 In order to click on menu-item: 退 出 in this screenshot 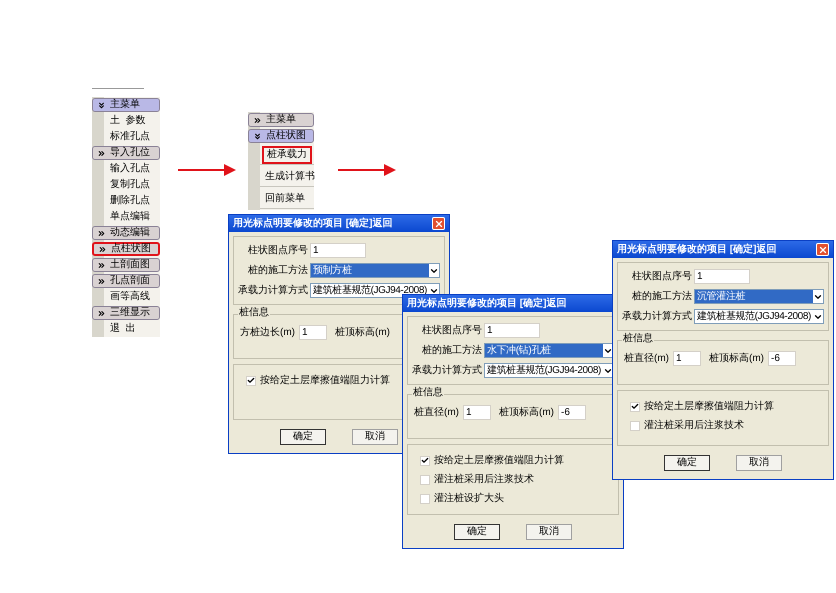, I will do `click(123, 329)`.